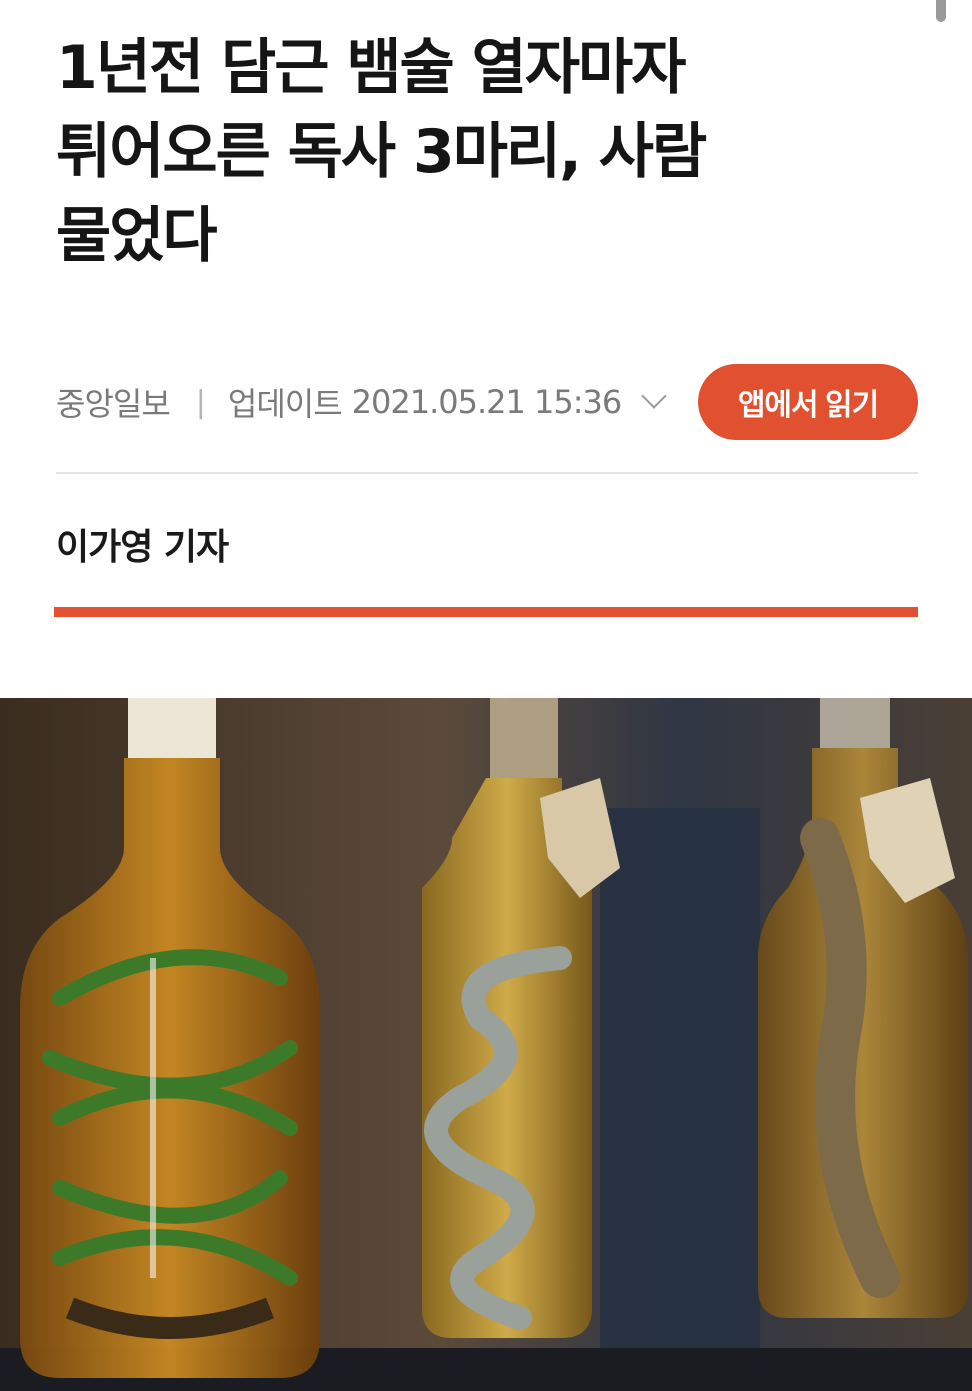 Image resolution: width=972 pixels, height=1391 pixels. What do you see at coordinates (142, 547) in the screenshot?
I see `reporter-byline: 이가영 기자` at bounding box center [142, 547].